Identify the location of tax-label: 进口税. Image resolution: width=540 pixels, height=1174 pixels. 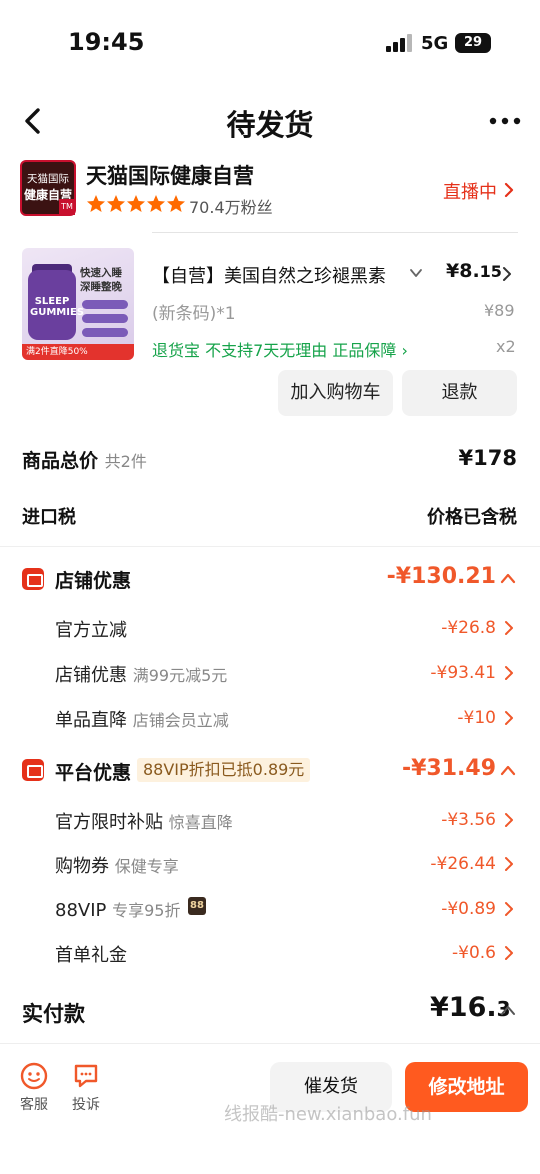
(49, 517).